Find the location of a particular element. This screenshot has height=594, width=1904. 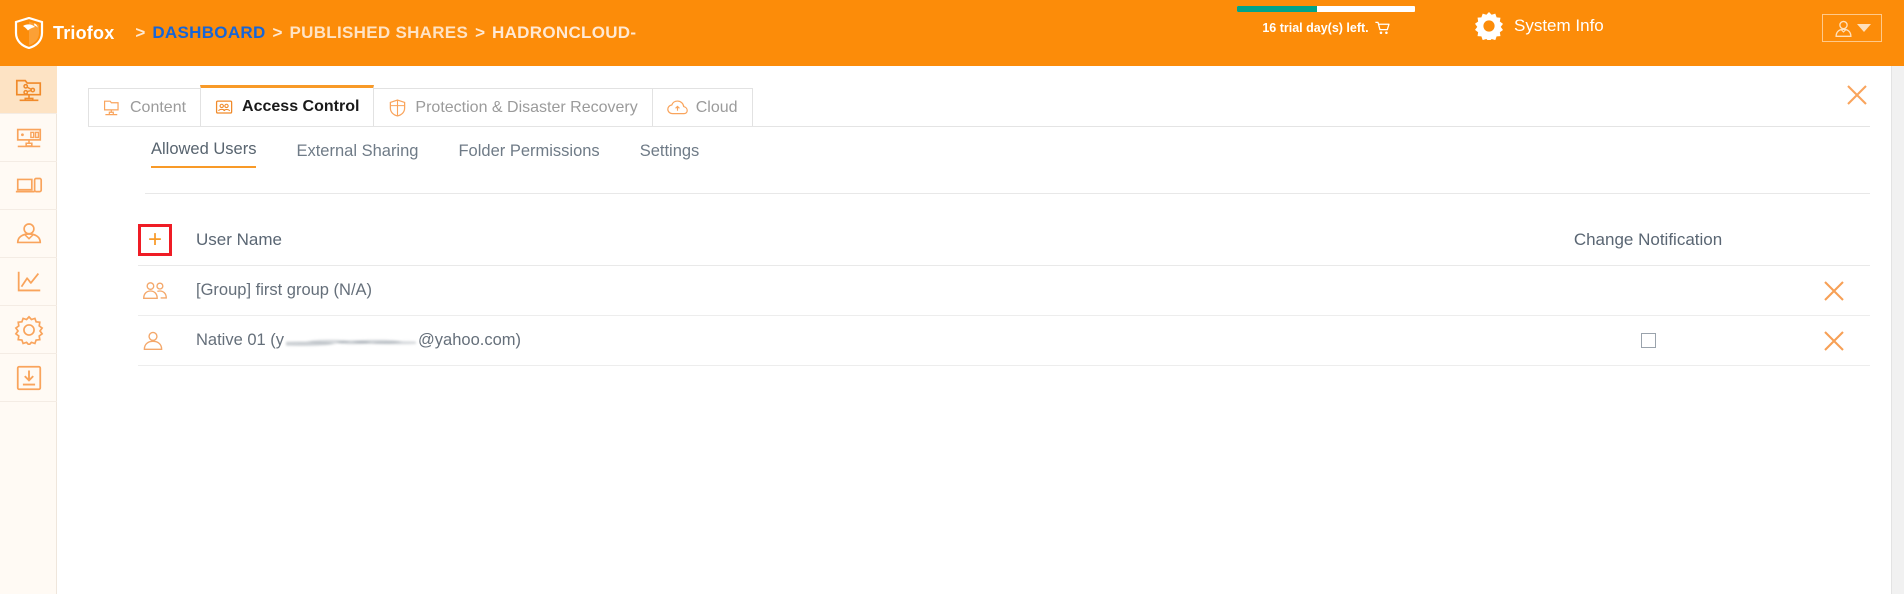

content-folder-icon is located at coordinates (111, 108).